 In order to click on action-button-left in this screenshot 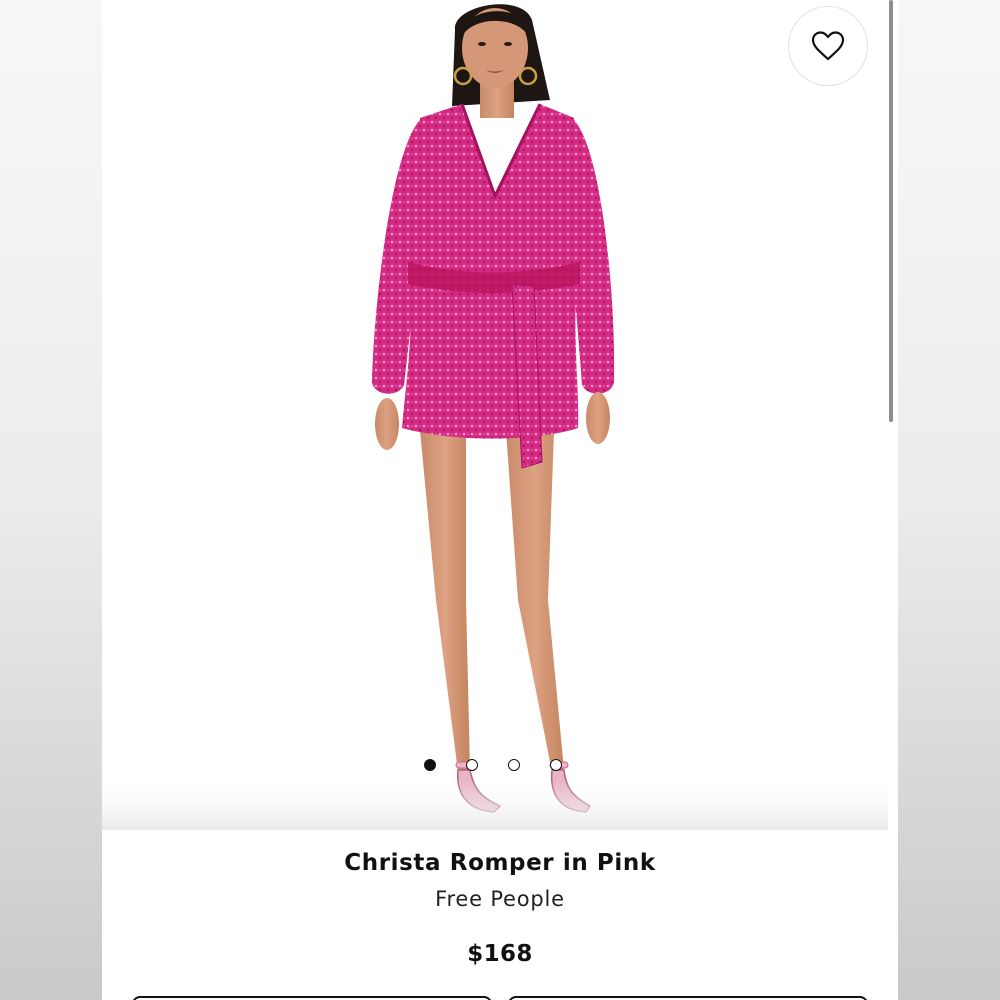, I will do `click(312, 998)`.